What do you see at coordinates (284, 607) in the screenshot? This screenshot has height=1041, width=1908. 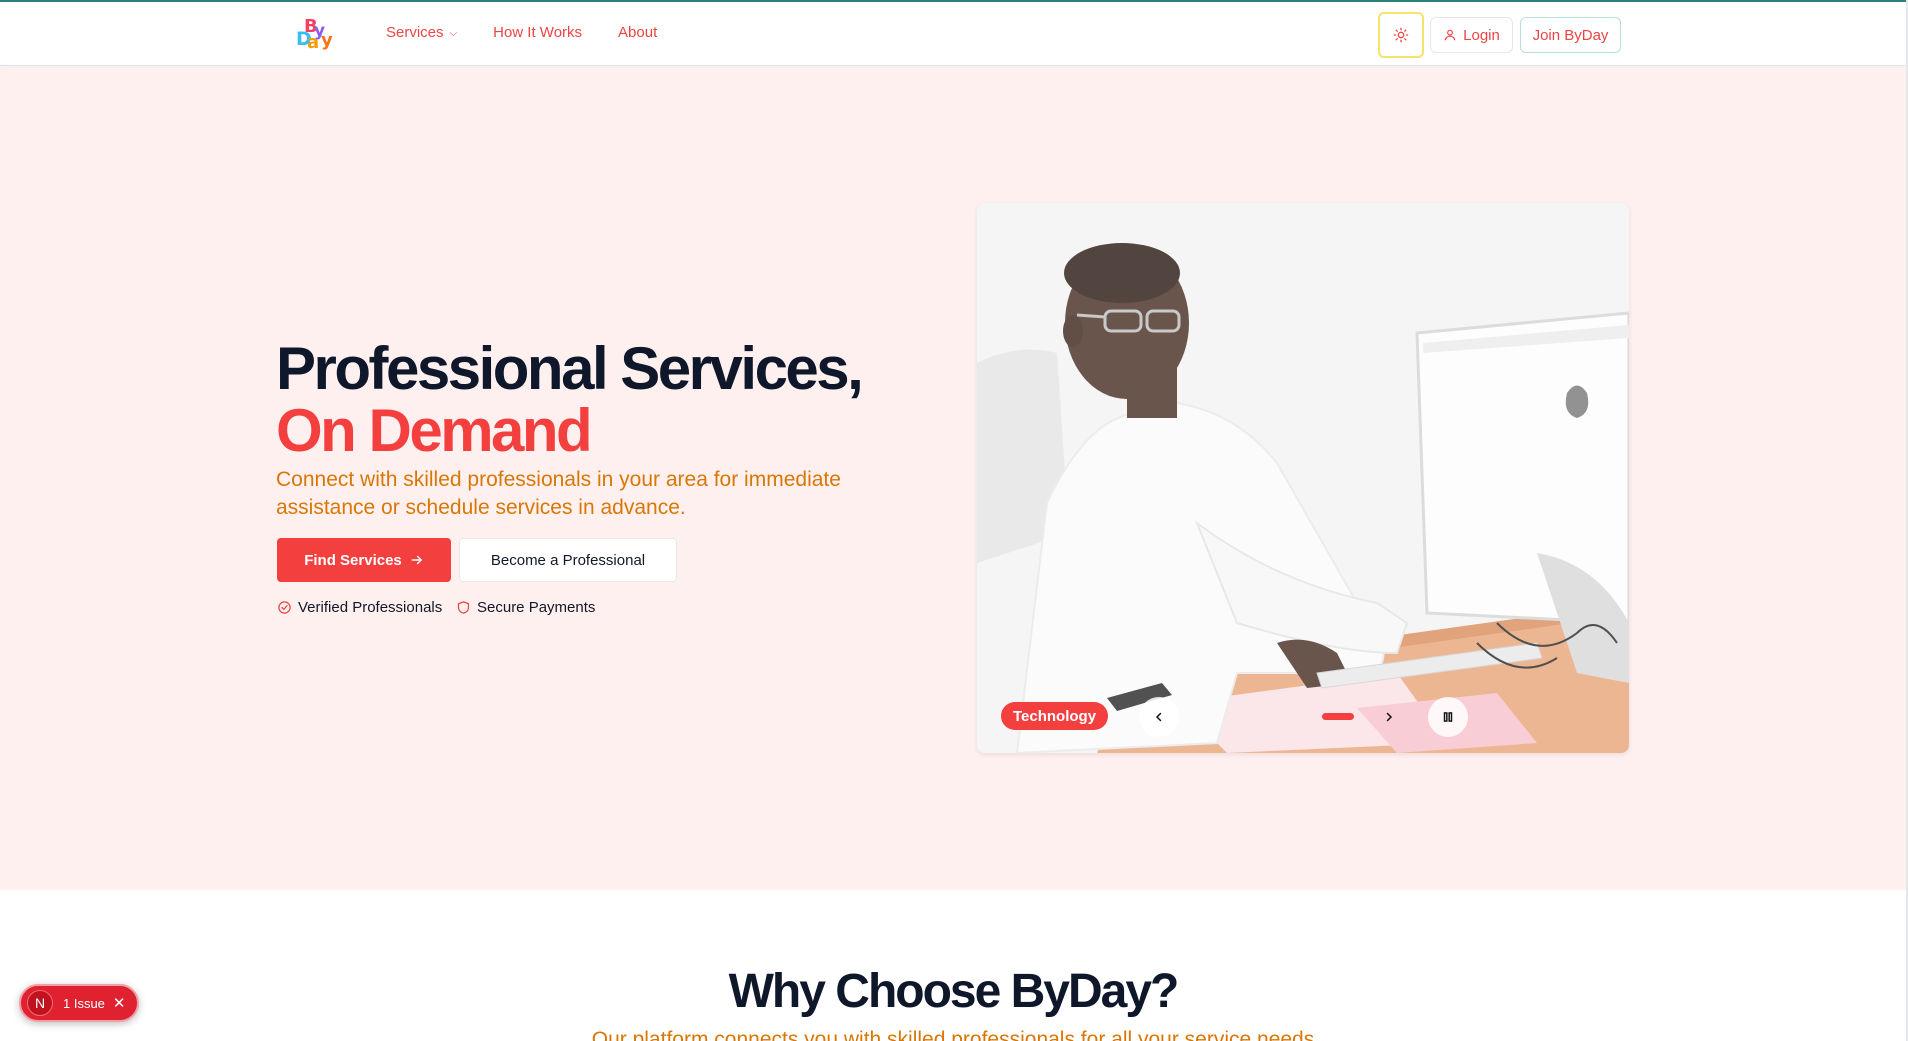 I see `check-circle-icon` at bounding box center [284, 607].